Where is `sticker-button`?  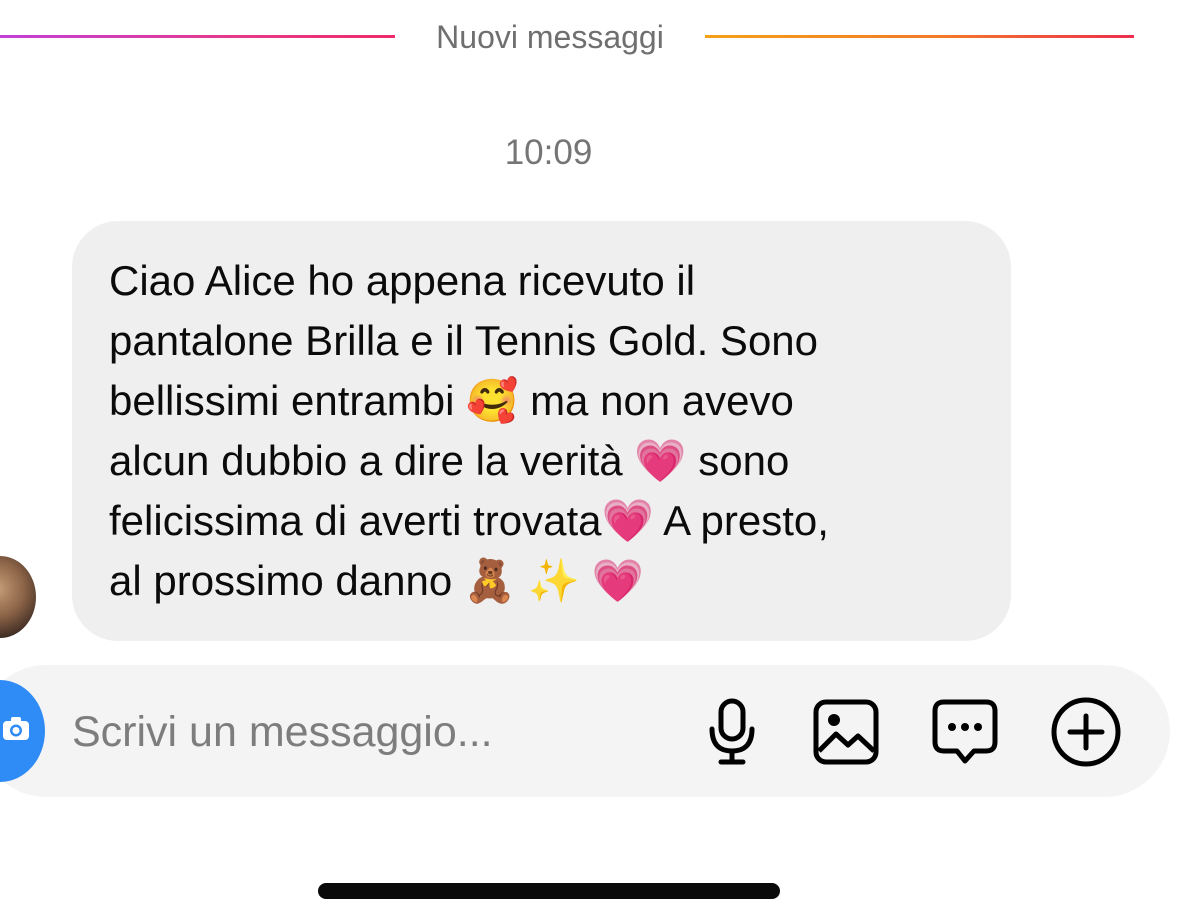 sticker-button is located at coordinates (965, 732).